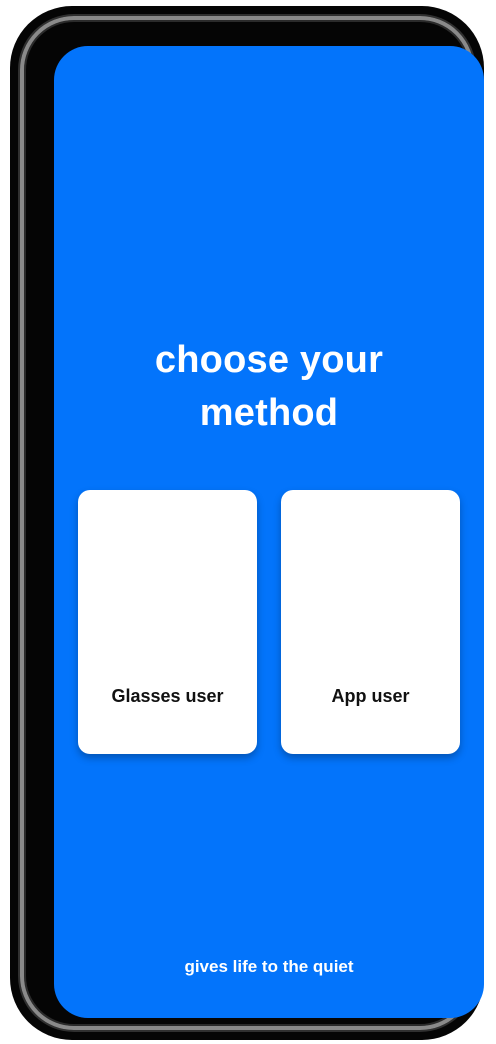 Image resolution: width=496 pixels, height=1044 pixels. Describe the element at coordinates (269, 360) in the screenshot. I see `title-line-1: choose your` at that location.